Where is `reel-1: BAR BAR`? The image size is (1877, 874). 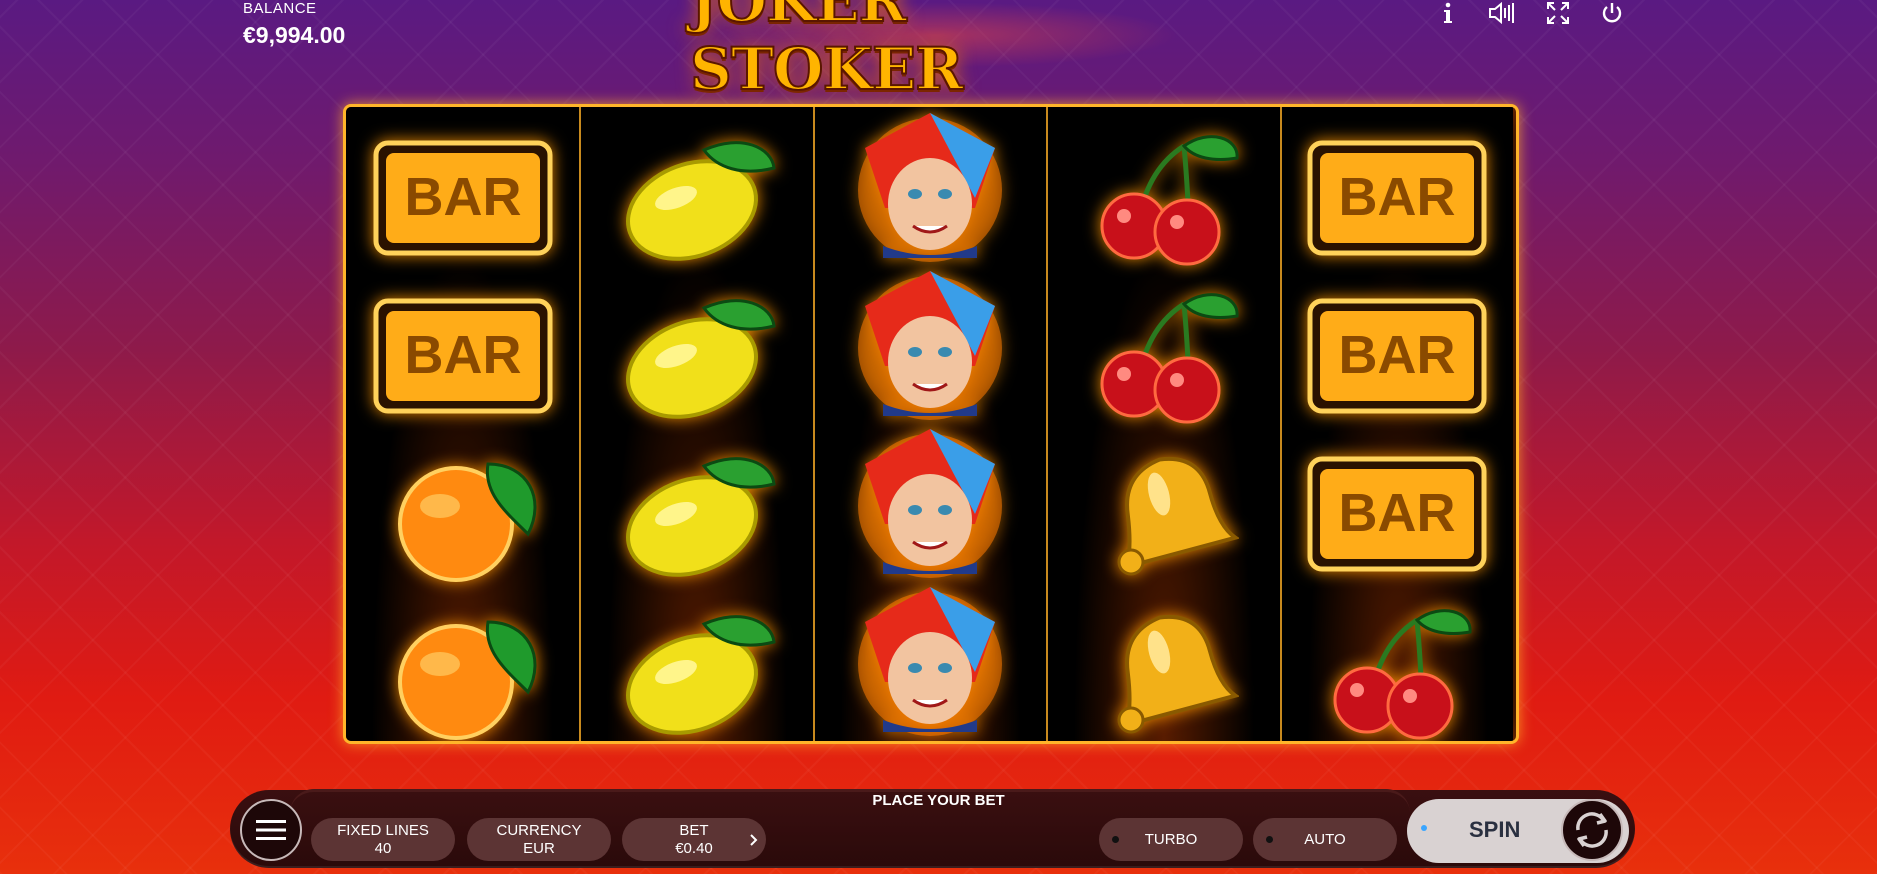 reel-1: BAR BAR is located at coordinates (463, 424).